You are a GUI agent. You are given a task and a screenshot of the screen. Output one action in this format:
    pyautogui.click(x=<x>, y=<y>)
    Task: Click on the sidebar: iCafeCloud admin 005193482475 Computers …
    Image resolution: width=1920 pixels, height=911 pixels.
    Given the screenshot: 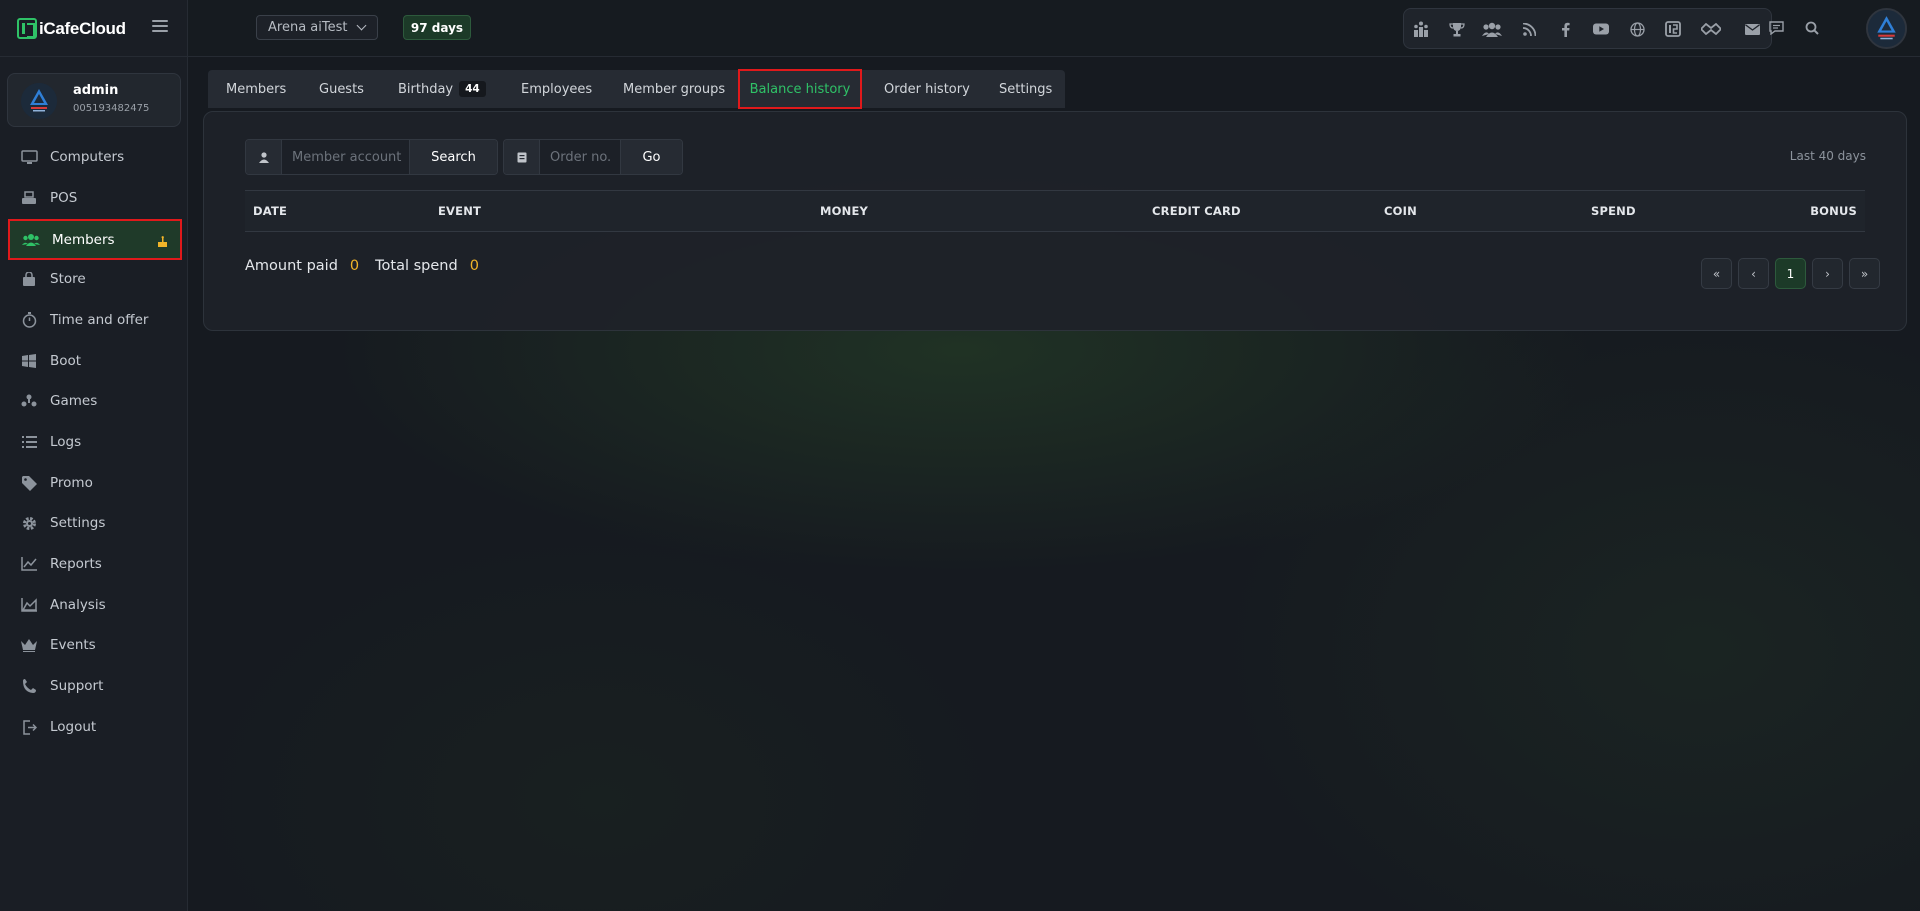 What is the action you would take?
    pyautogui.click(x=94, y=455)
    